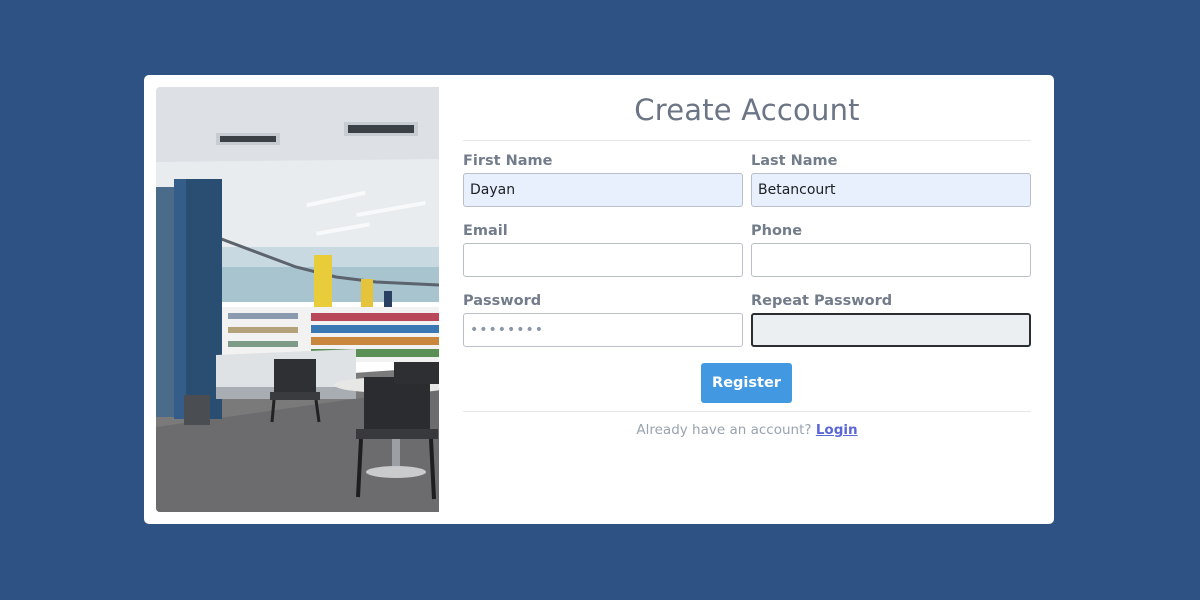 The width and height of the screenshot is (1200, 600). I want to click on page-title: Create Account, so click(747, 110).